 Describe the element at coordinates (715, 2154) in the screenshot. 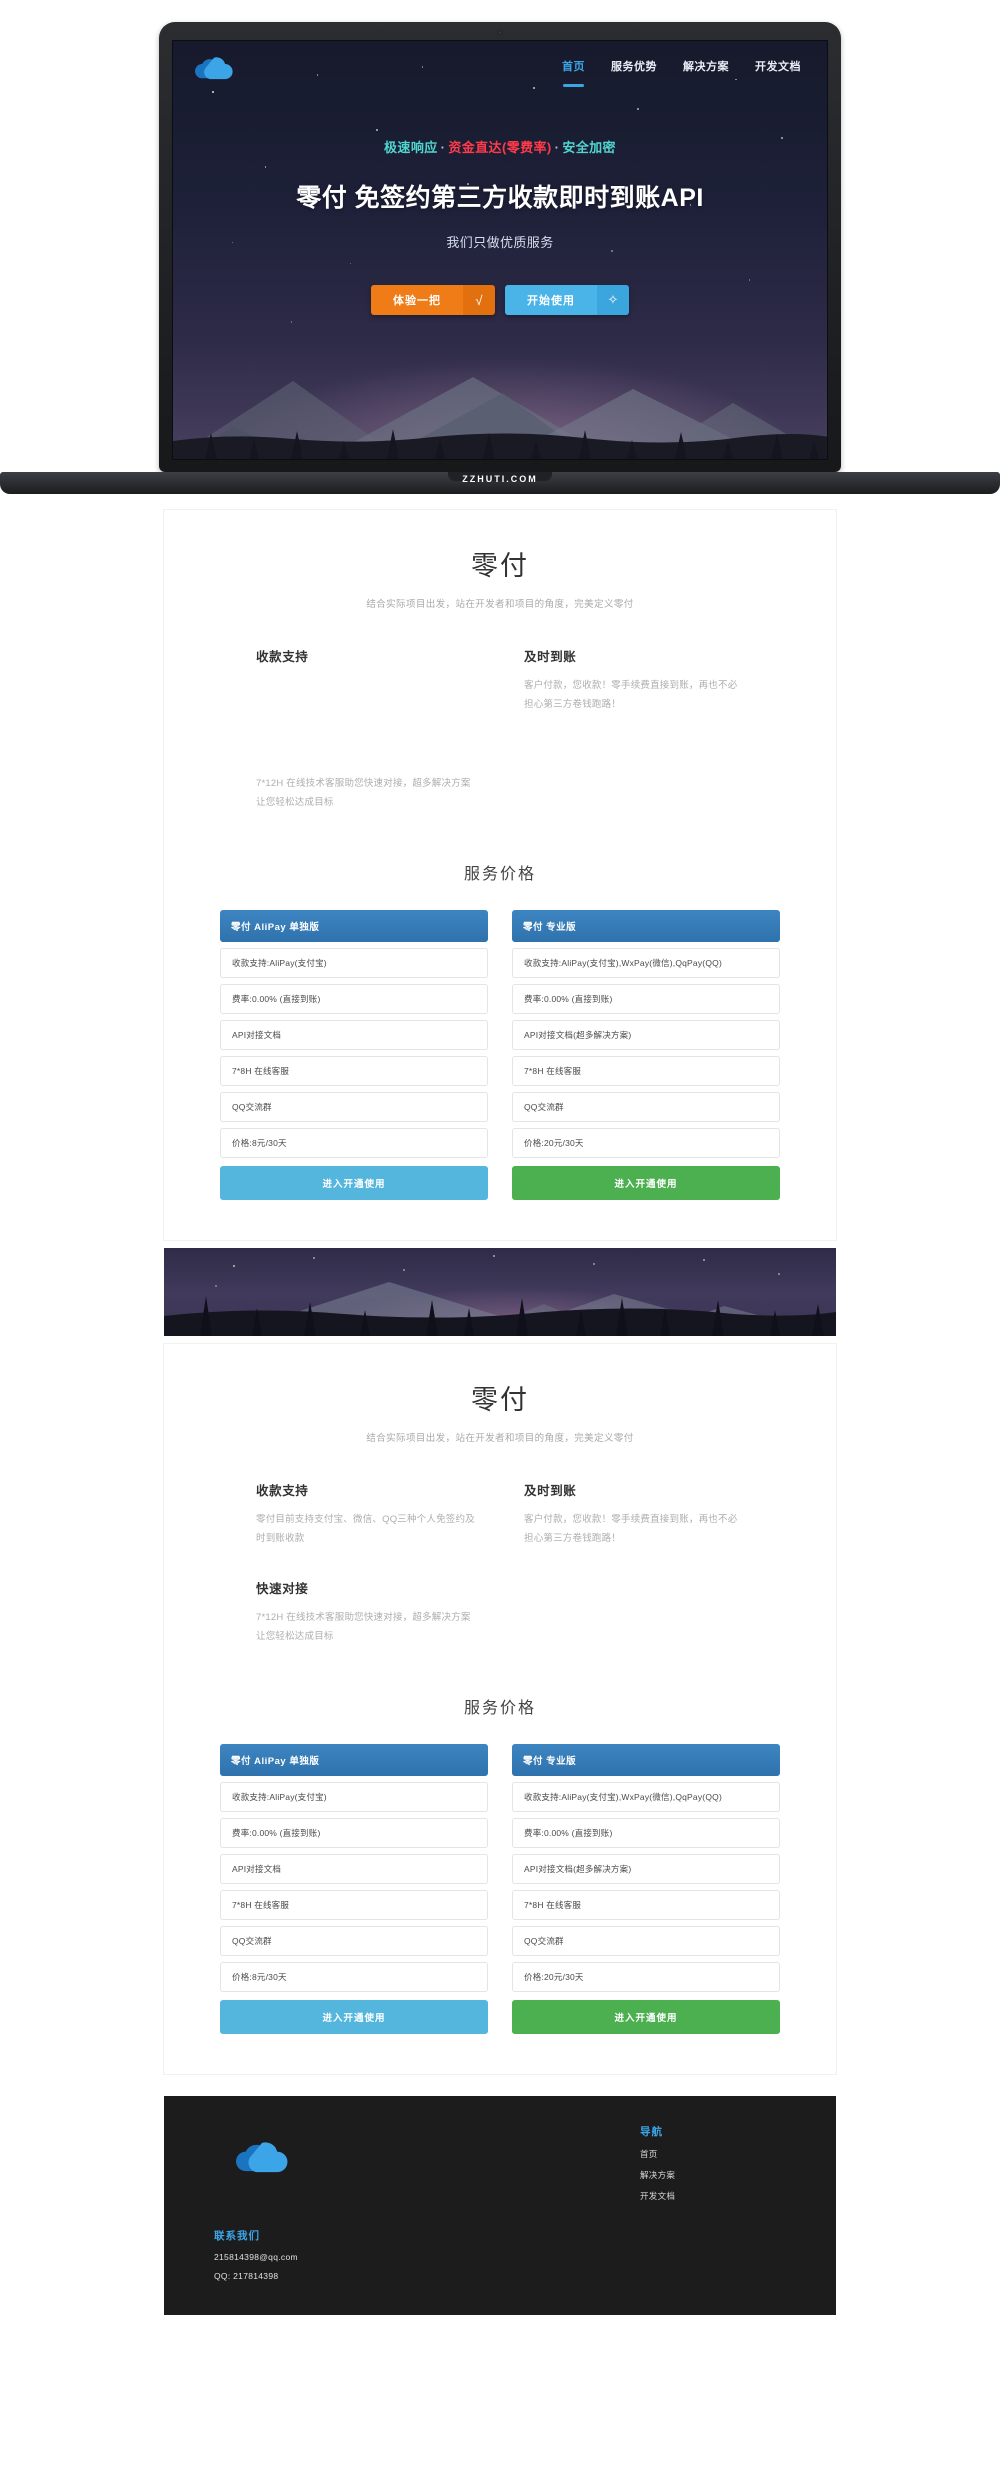

I see `footer-nav-item-home: 首页` at that location.